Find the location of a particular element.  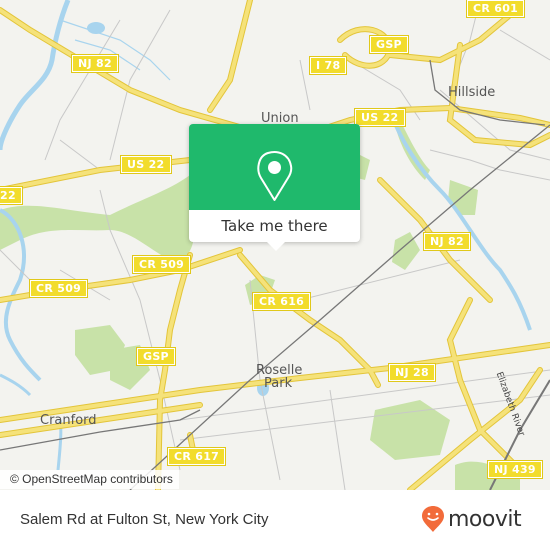

pond is located at coordinates (96, 28).